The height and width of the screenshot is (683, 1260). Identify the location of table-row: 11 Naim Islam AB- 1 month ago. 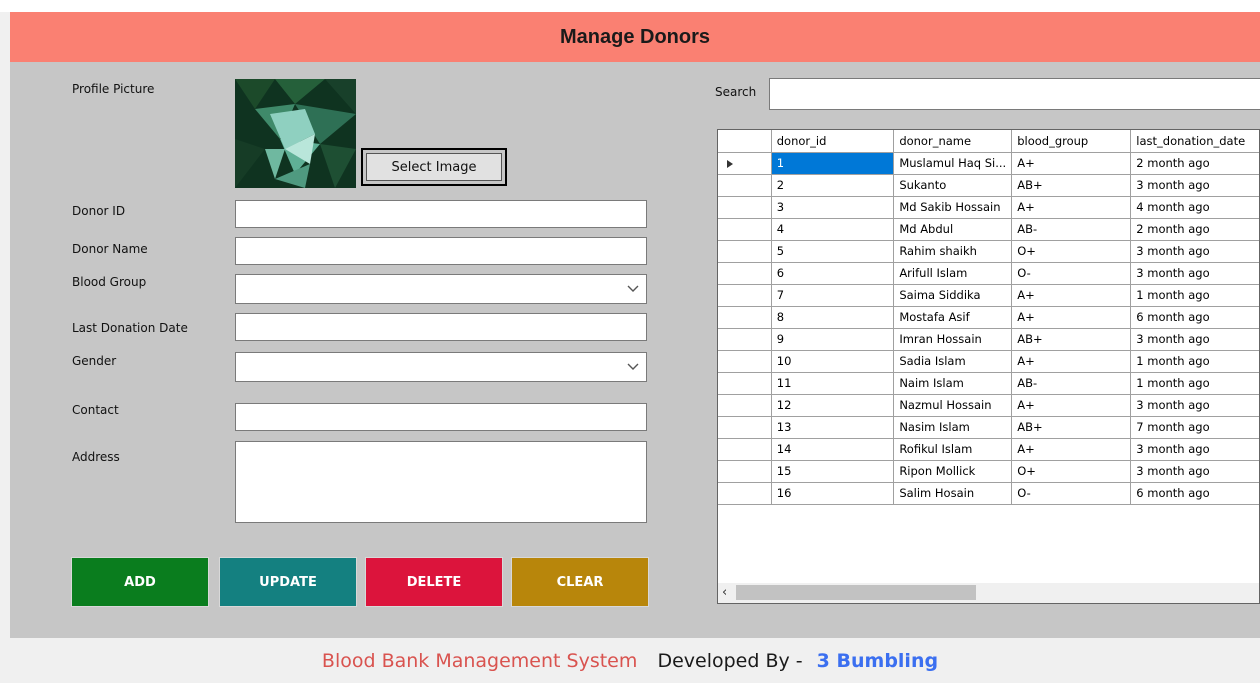
(988, 383).